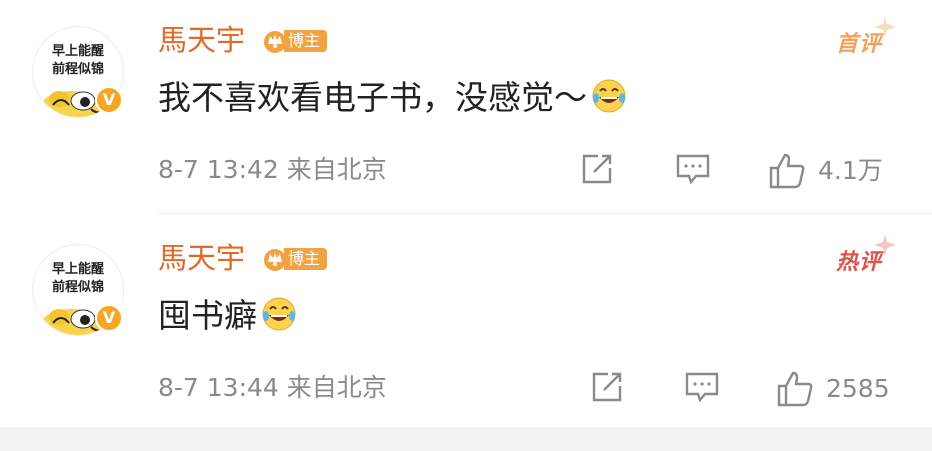 The width and height of the screenshot is (932, 451). What do you see at coordinates (227, 316) in the screenshot?
I see `comment-text: 囤书癖` at bounding box center [227, 316].